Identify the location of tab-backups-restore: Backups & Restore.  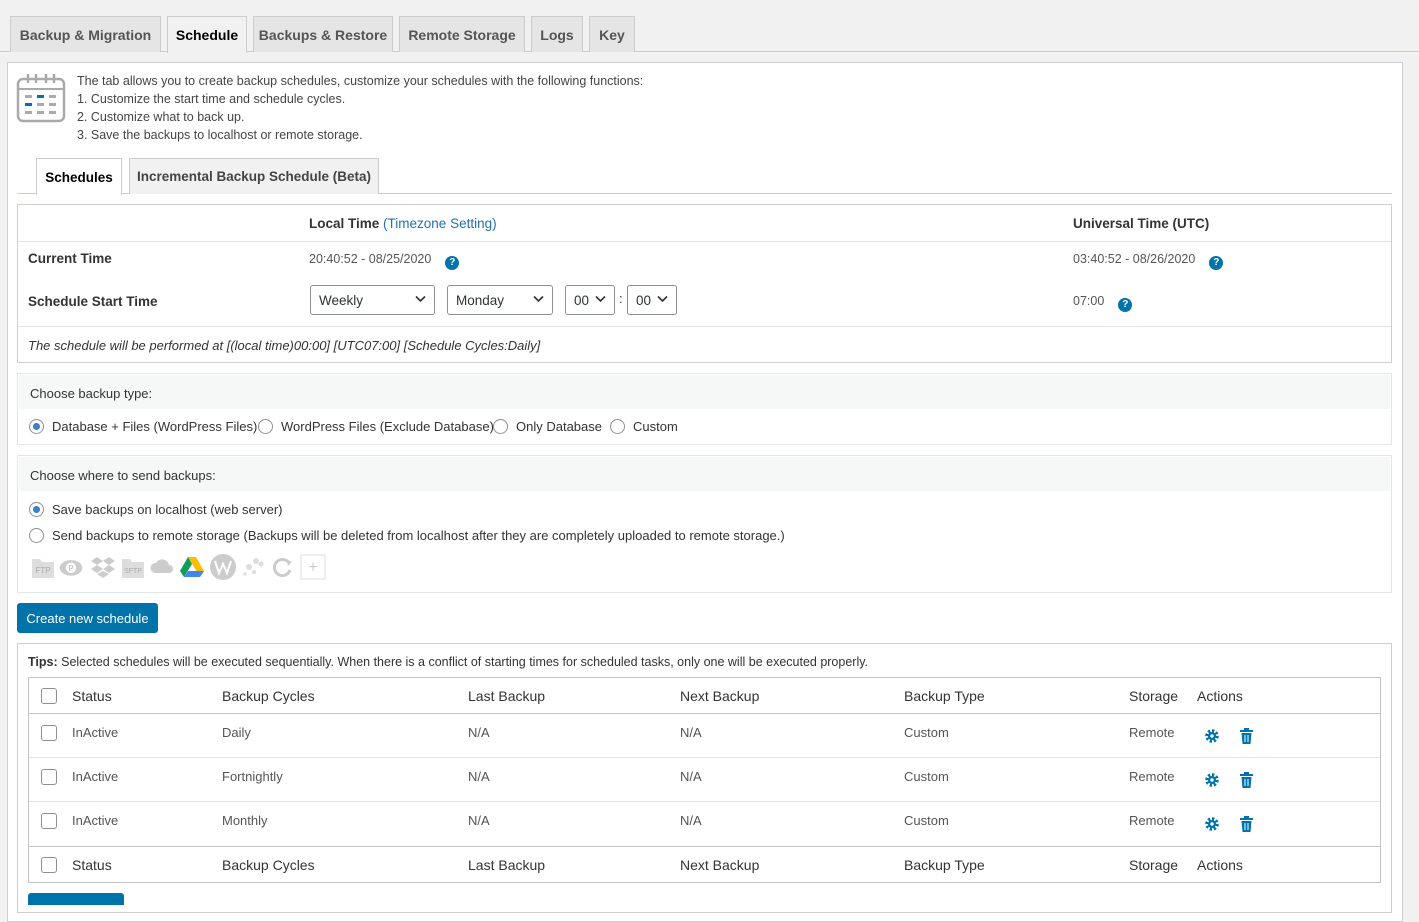
(323, 34).